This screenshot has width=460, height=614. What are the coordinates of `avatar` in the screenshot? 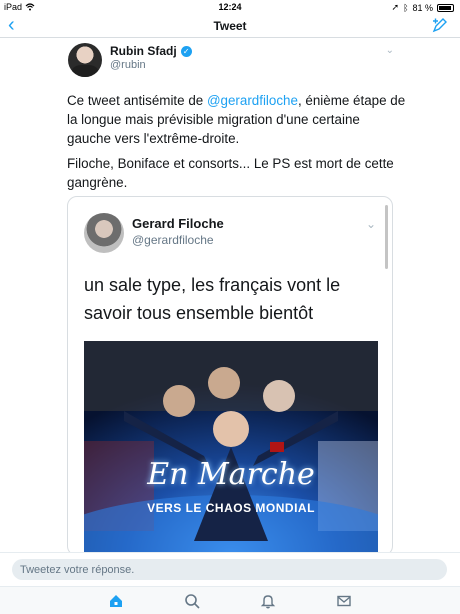 It's located at (85, 60).